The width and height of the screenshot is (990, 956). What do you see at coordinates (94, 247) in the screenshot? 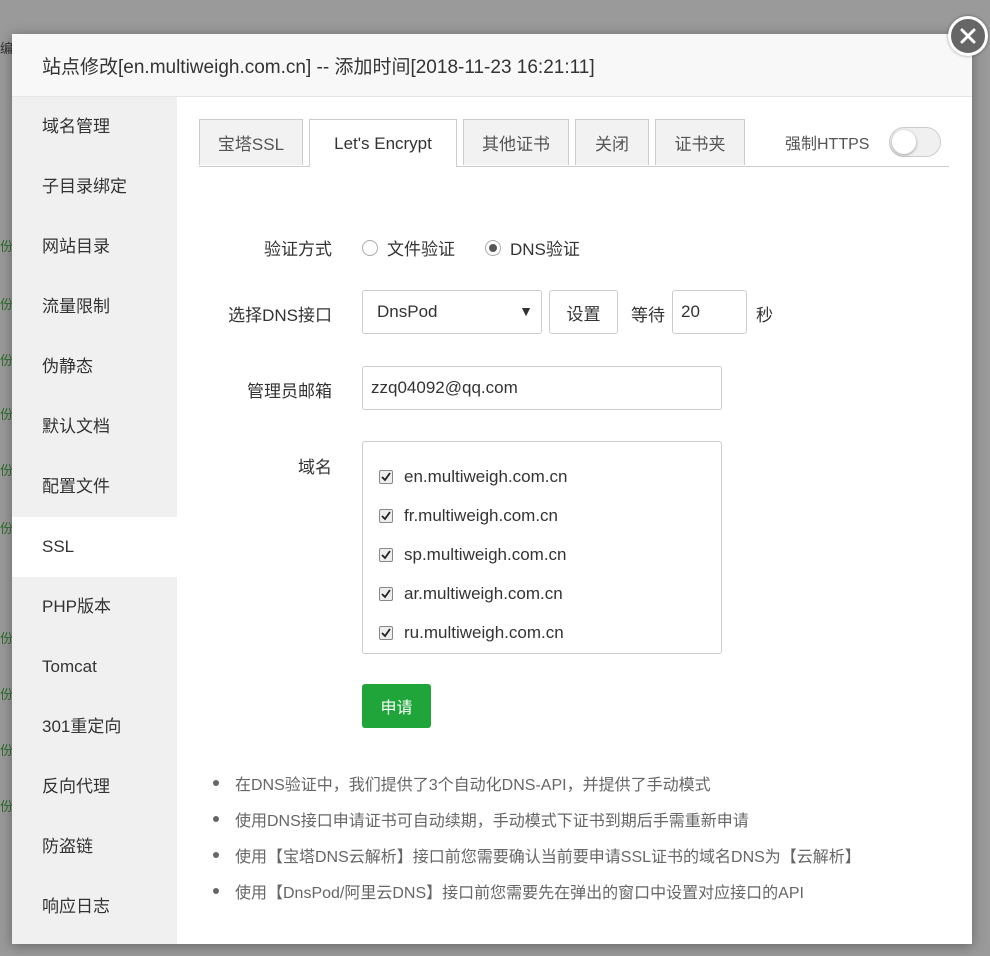
I see `sidebar-item-site-directory: 网站目录` at bounding box center [94, 247].